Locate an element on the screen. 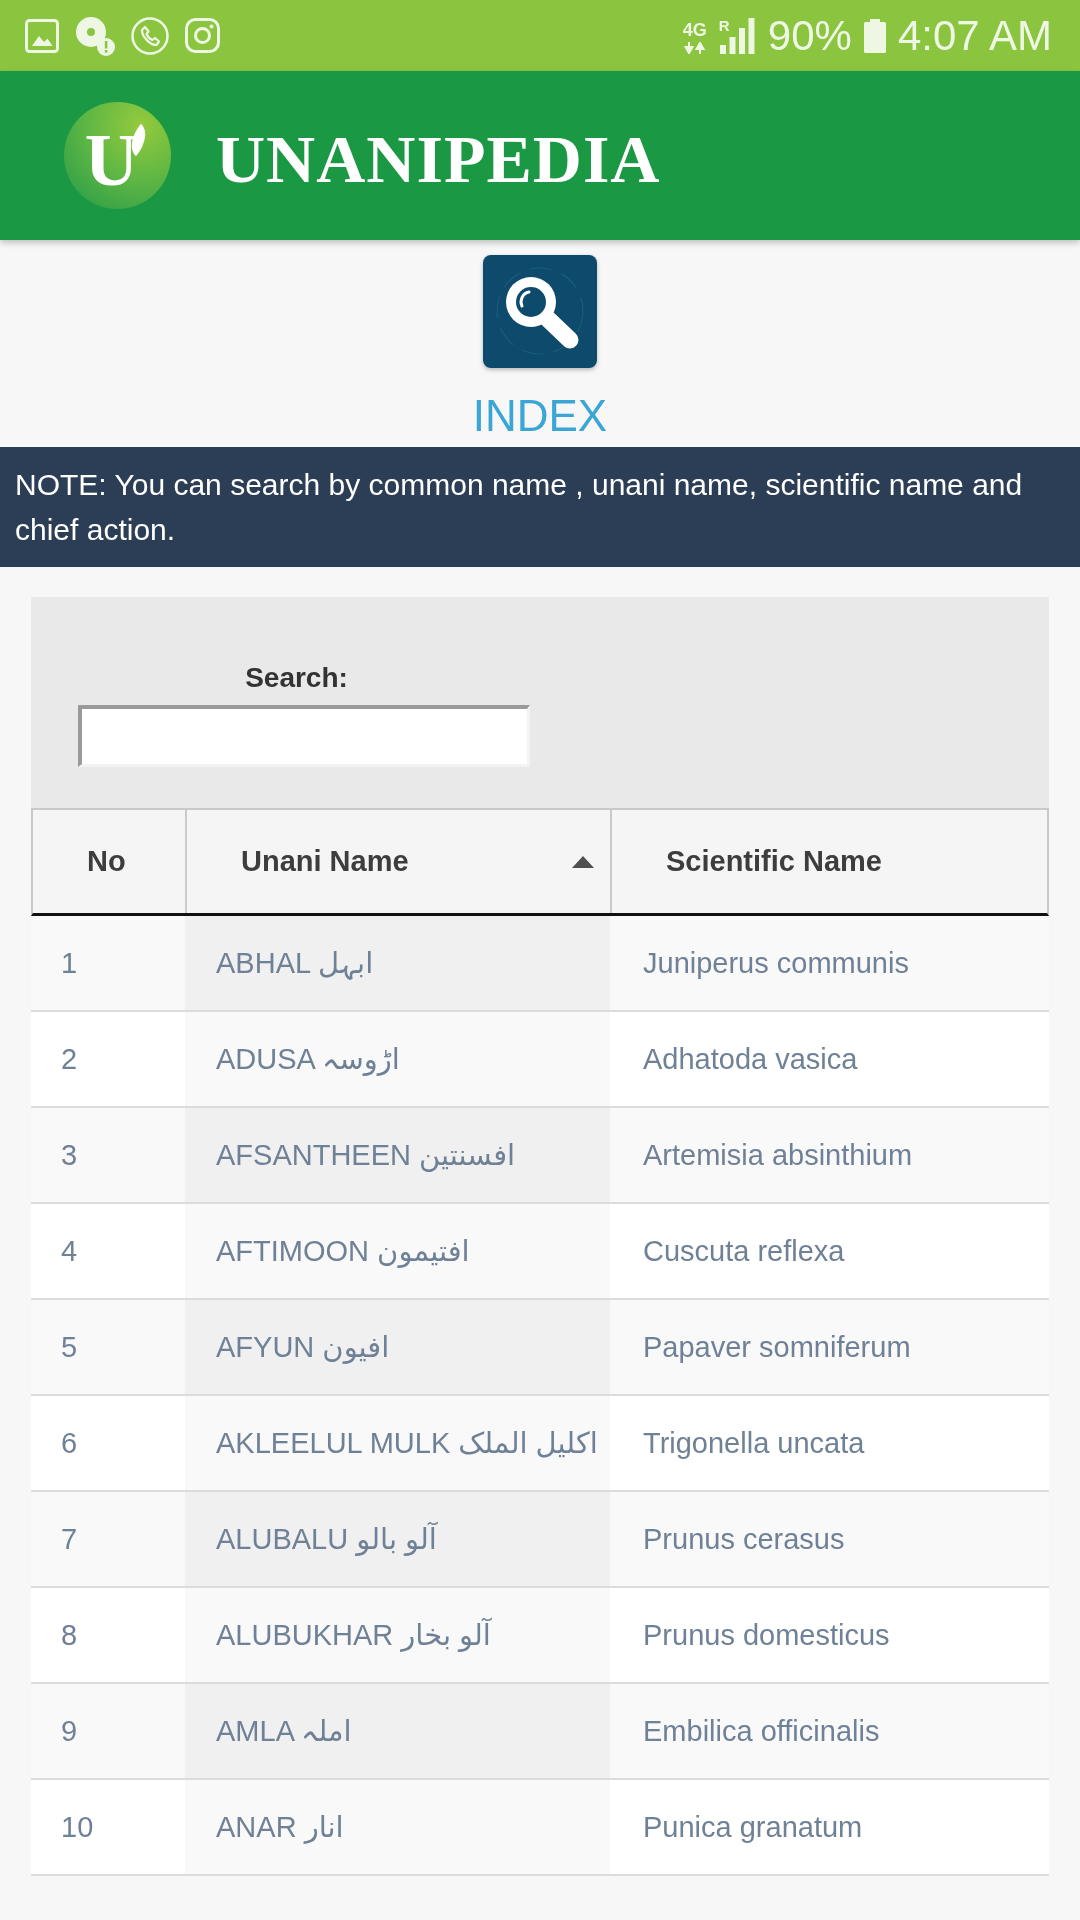 This screenshot has width=1080, height=1920. column-label: No is located at coordinates (106, 861).